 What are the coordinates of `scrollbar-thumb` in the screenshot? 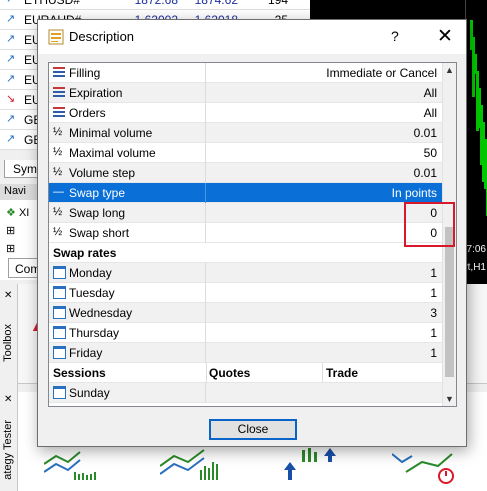 It's located at (449, 302).